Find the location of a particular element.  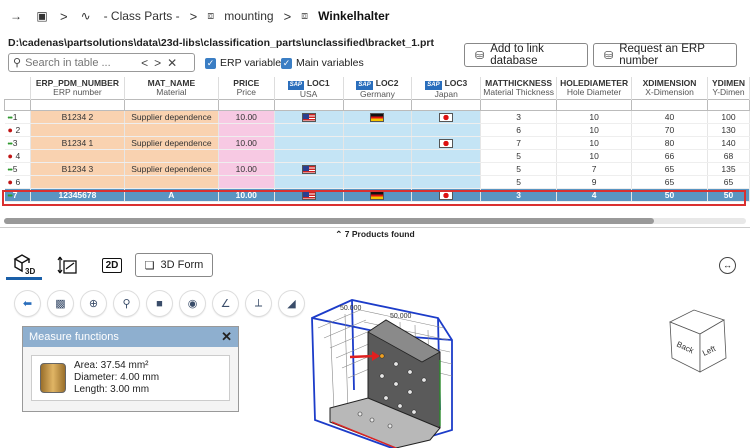

add-link-database-button: ⛁ Add to link database is located at coordinates (526, 55).